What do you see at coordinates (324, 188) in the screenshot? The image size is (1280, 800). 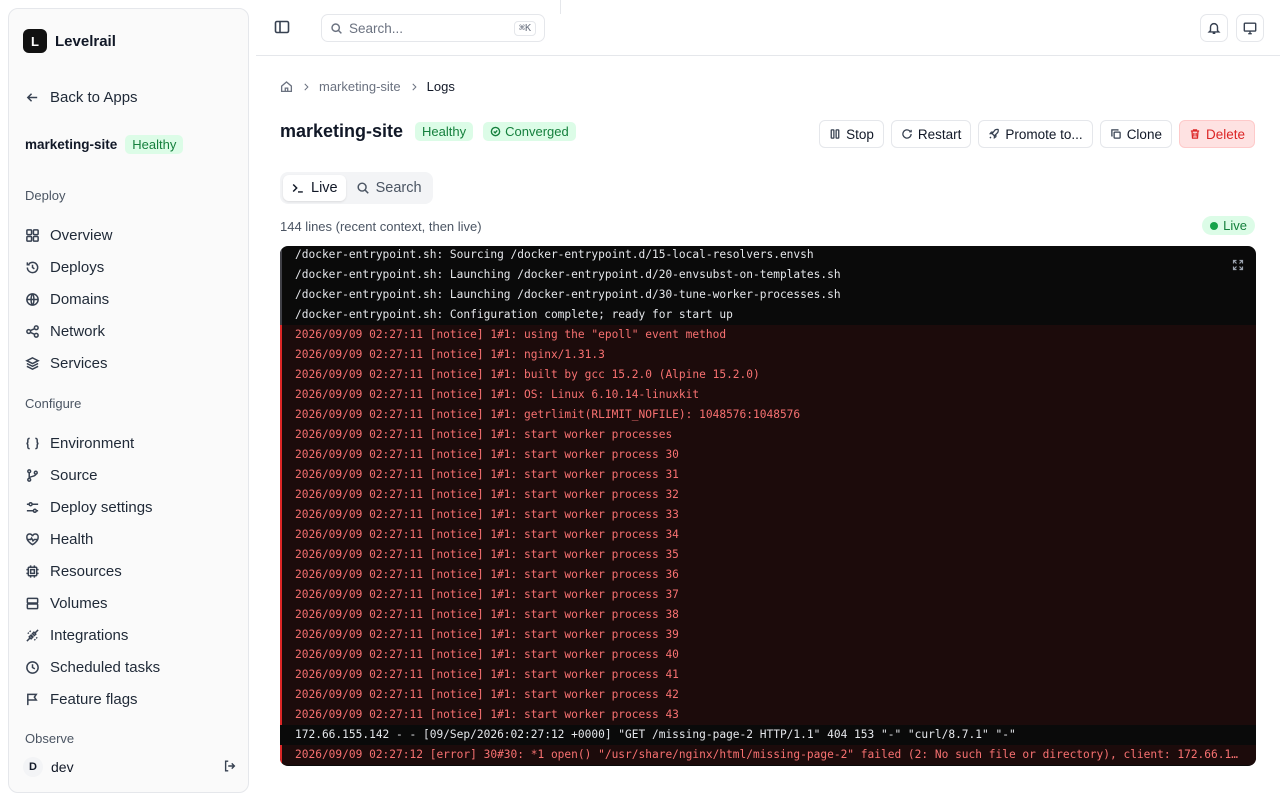 I see `tab-live-label: Live` at bounding box center [324, 188].